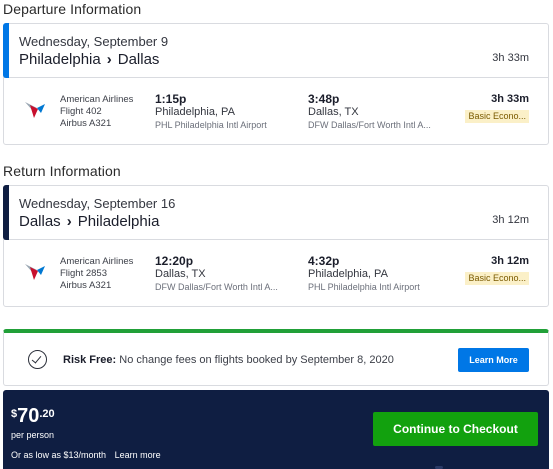 The height and width of the screenshot is (469, 553). Describe the element at coordinates (174, 261) in the screenshot. I see `depart-time: 12:20p` at that location.